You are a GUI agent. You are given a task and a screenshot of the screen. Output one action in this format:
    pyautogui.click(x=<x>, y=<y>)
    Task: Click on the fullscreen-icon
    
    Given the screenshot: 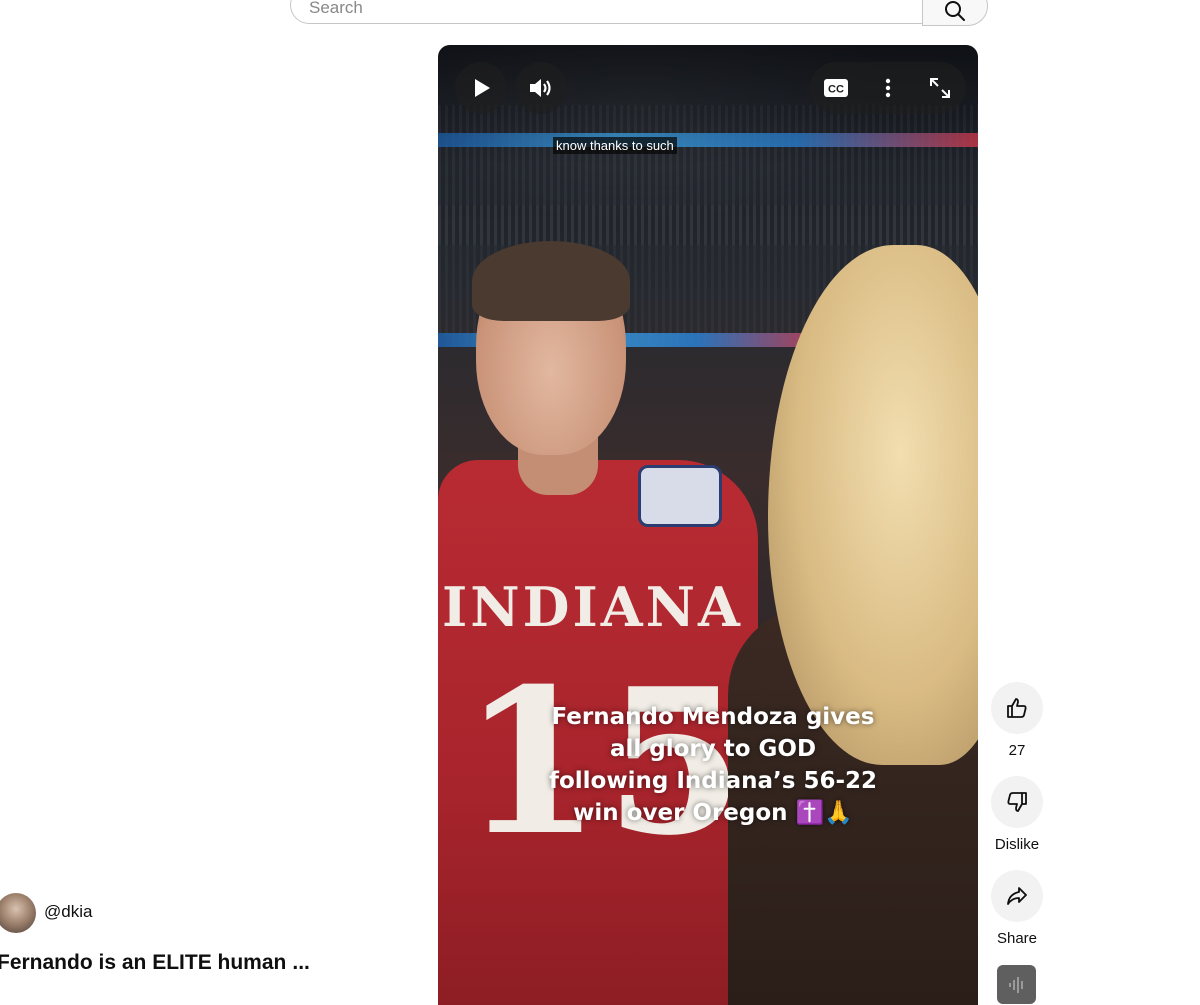 What is the action you would take?
    pyautogui.click(x=940, y=88)
    